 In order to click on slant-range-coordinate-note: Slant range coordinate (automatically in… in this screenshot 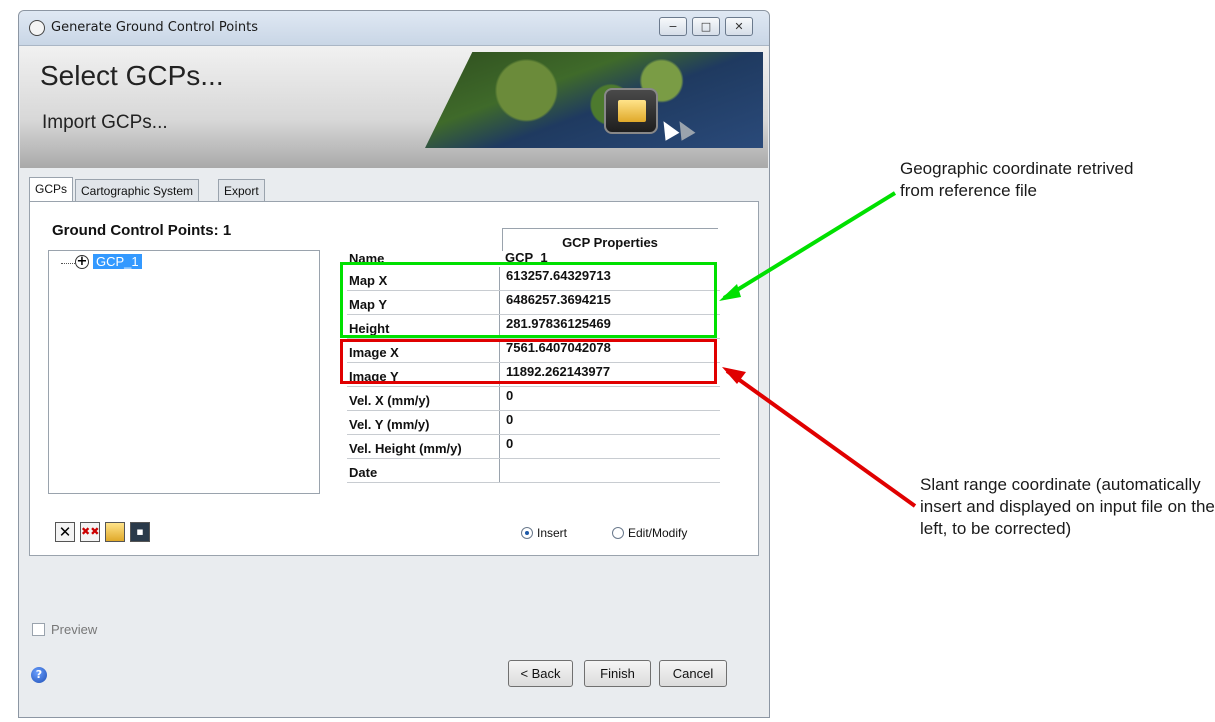, I will do `click(1067, 506)`.